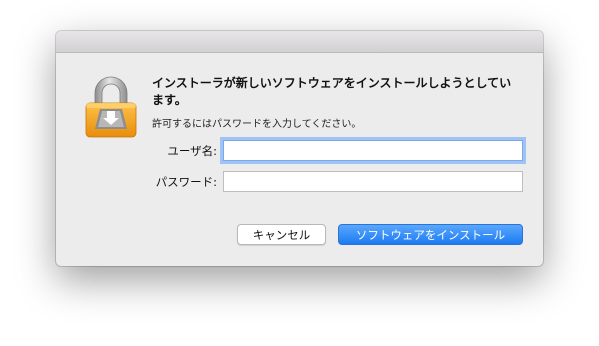 The image size is (599, 346). What do you see at coordinates (430, 234) in the screenshot?
I see `install-software-button: ソフトウェアをインストール` at bounding box center [430, 234].